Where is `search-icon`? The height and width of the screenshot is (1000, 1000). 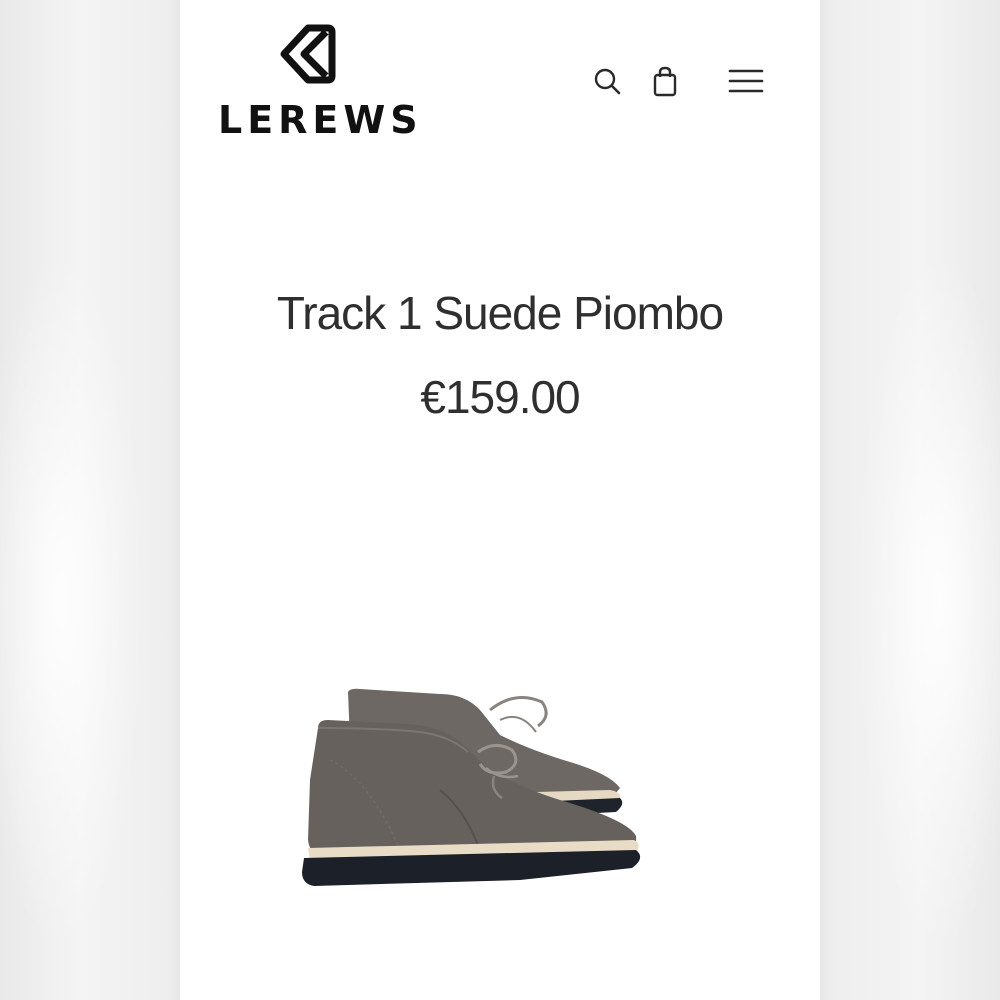
search-icon is located at coordinates (607, 81).